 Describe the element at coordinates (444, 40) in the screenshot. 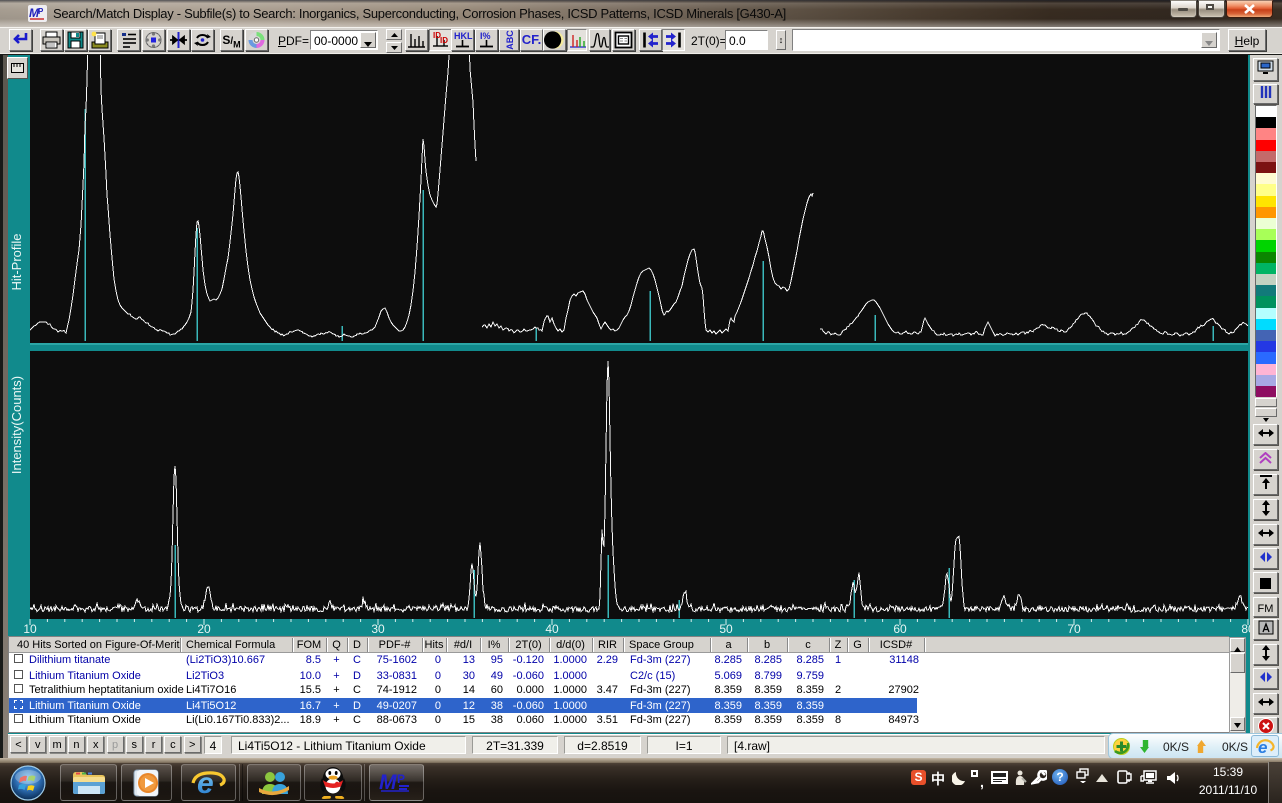

I see `svg-text: ID` at that location.